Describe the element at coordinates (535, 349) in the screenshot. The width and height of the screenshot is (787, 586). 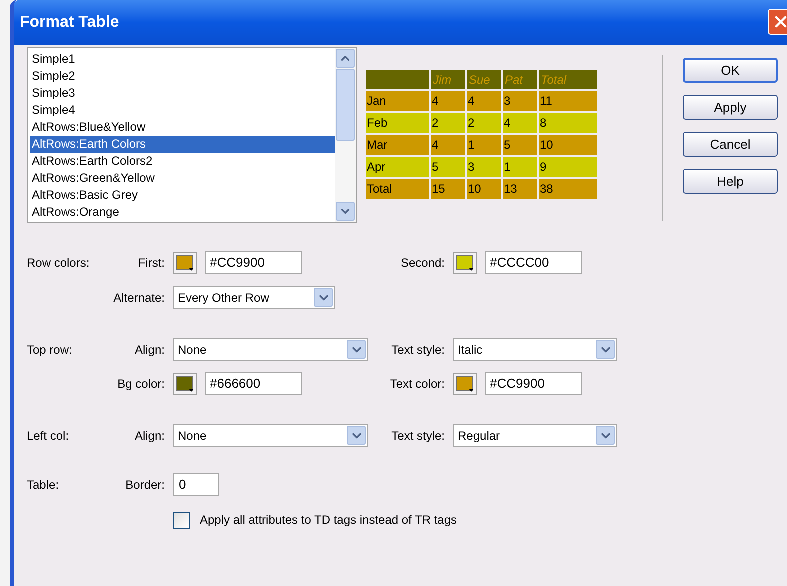
I see `dropdown-select: Italic` at that location.